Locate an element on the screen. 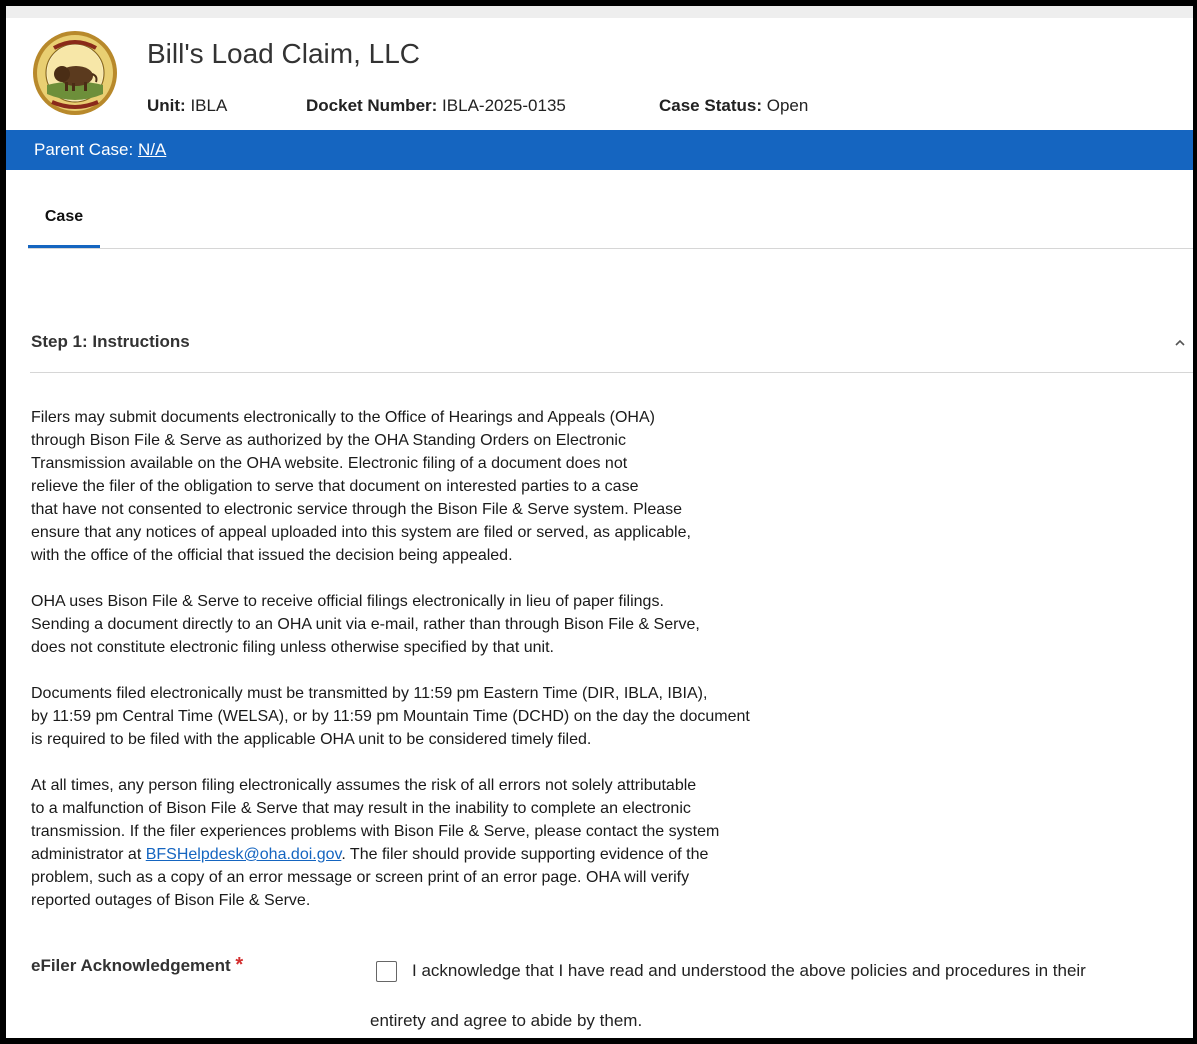  tab-bar: Case is located at coordinates (610, 220).